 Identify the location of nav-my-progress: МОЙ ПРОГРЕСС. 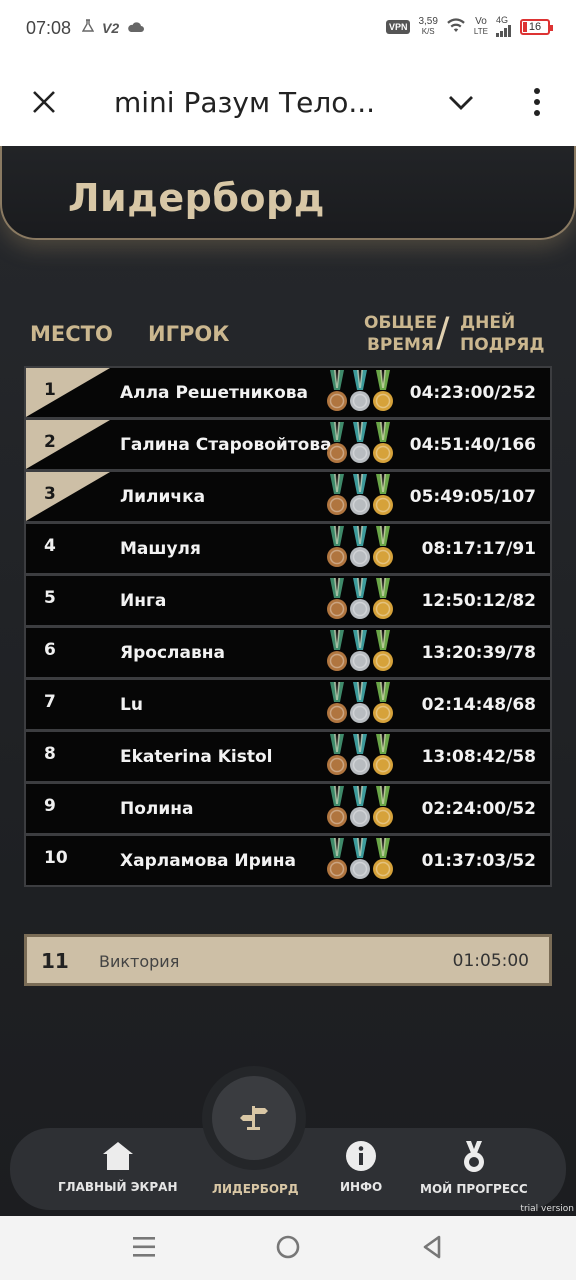
(474, 1168).